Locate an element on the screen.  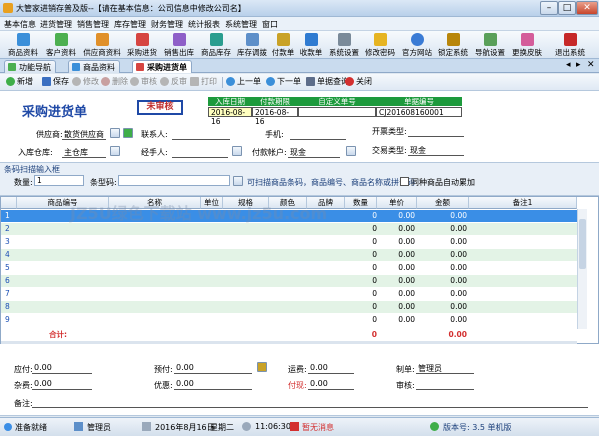
nav-icon is located at coordinates (490, 39).